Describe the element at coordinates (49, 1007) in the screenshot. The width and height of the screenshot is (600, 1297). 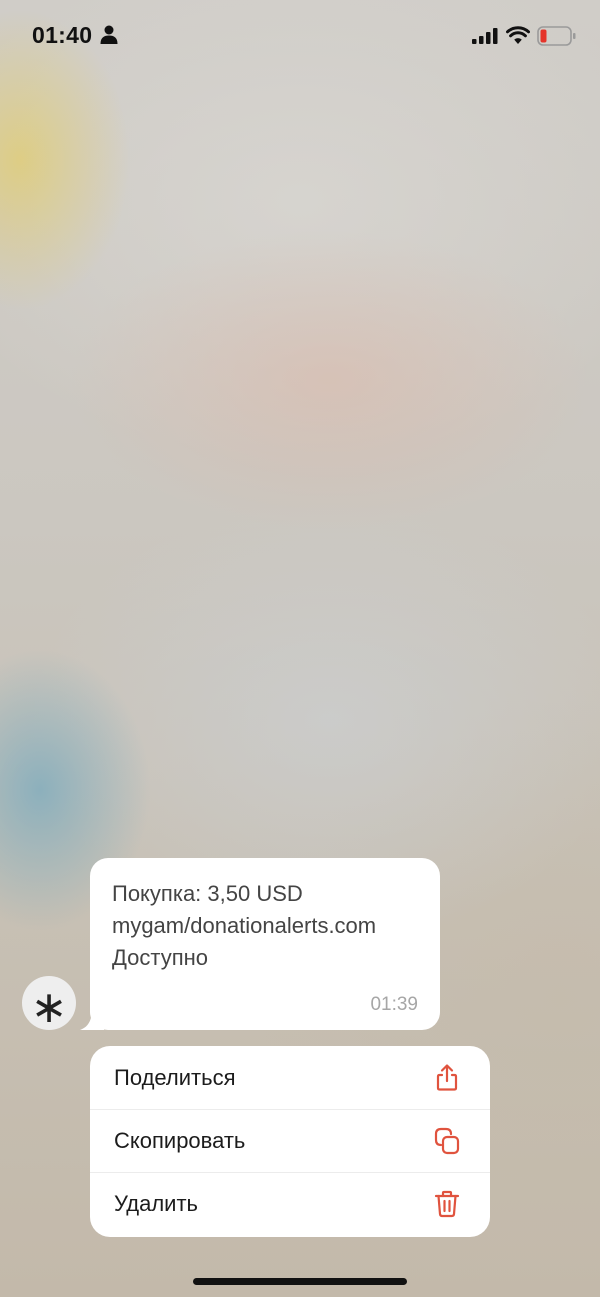
I see `asterisk-icon: ∗` at that location.